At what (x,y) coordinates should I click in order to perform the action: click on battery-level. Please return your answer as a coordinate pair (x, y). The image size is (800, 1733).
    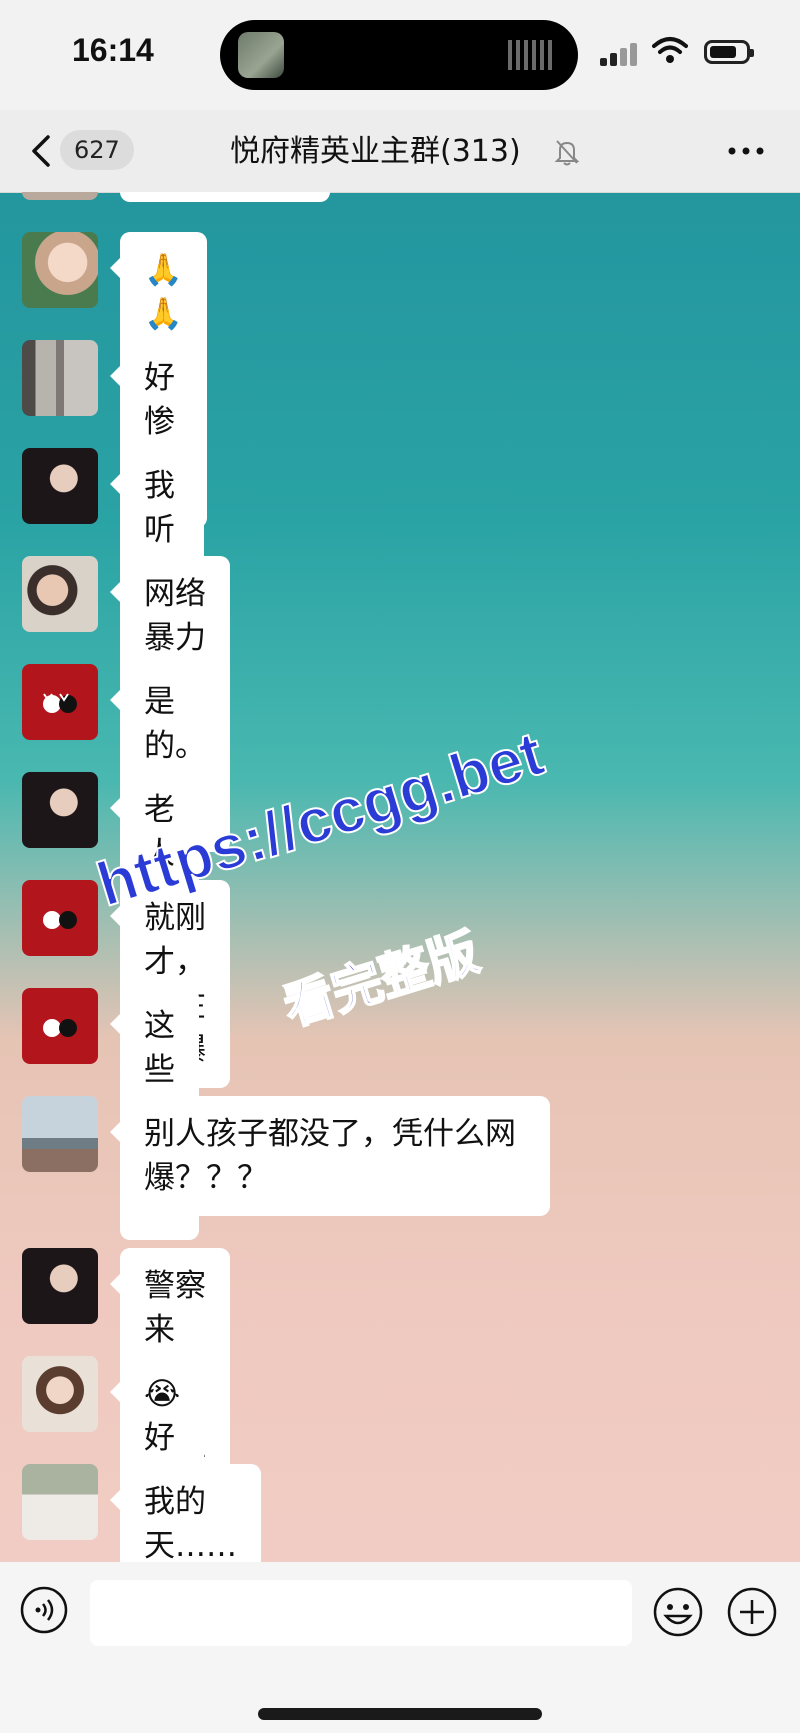
    Looking at the image, I should click on (723, 52).